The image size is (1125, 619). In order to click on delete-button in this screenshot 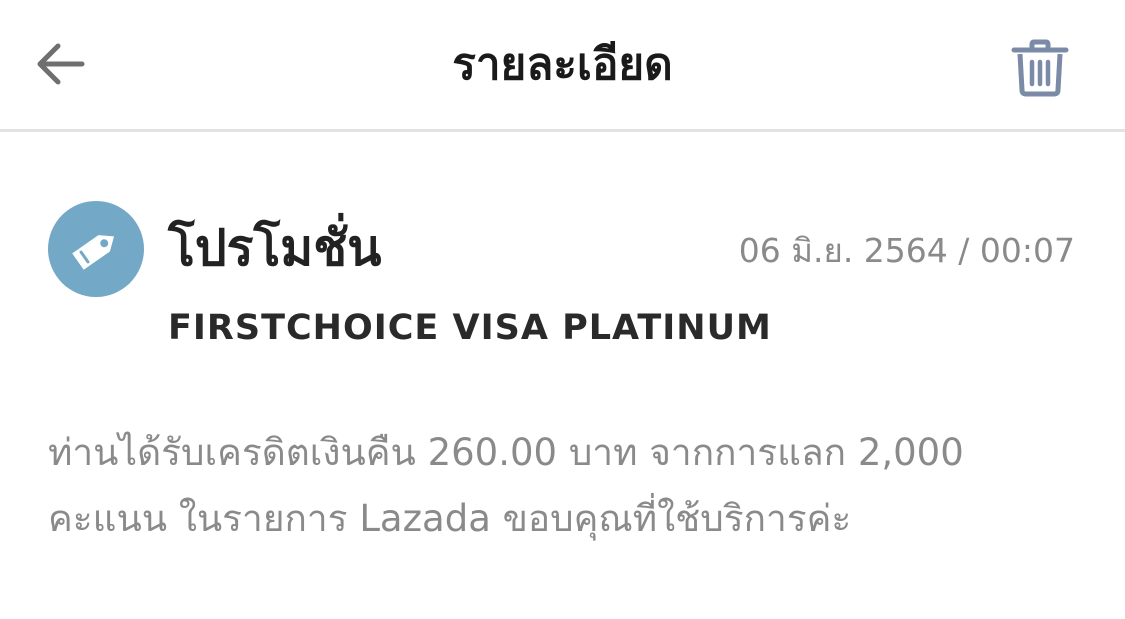, I will do `click(1040, 68)`.